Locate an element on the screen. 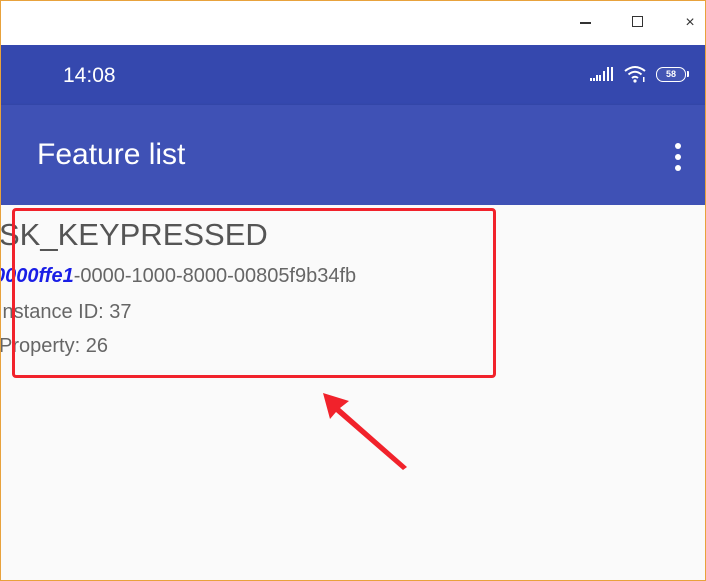 The width and height of the screenshot is (706, 581). window-titlebar: × is located at coordinates (353, 23).